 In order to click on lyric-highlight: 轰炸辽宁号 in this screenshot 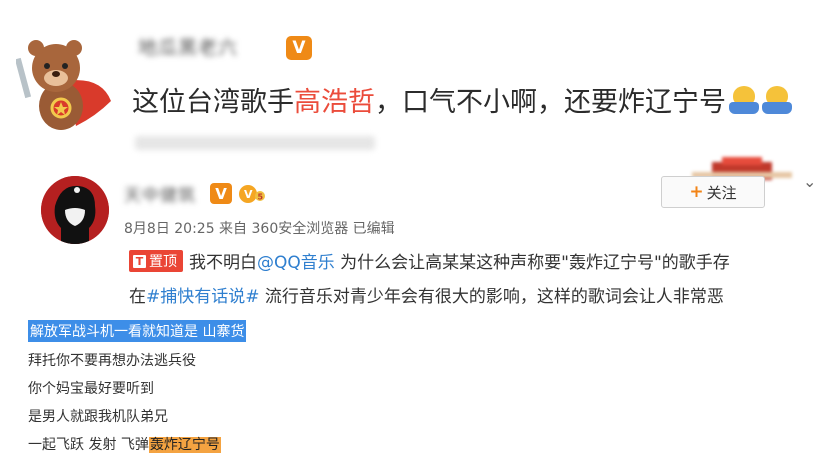, I will do `click(184, 445)`.